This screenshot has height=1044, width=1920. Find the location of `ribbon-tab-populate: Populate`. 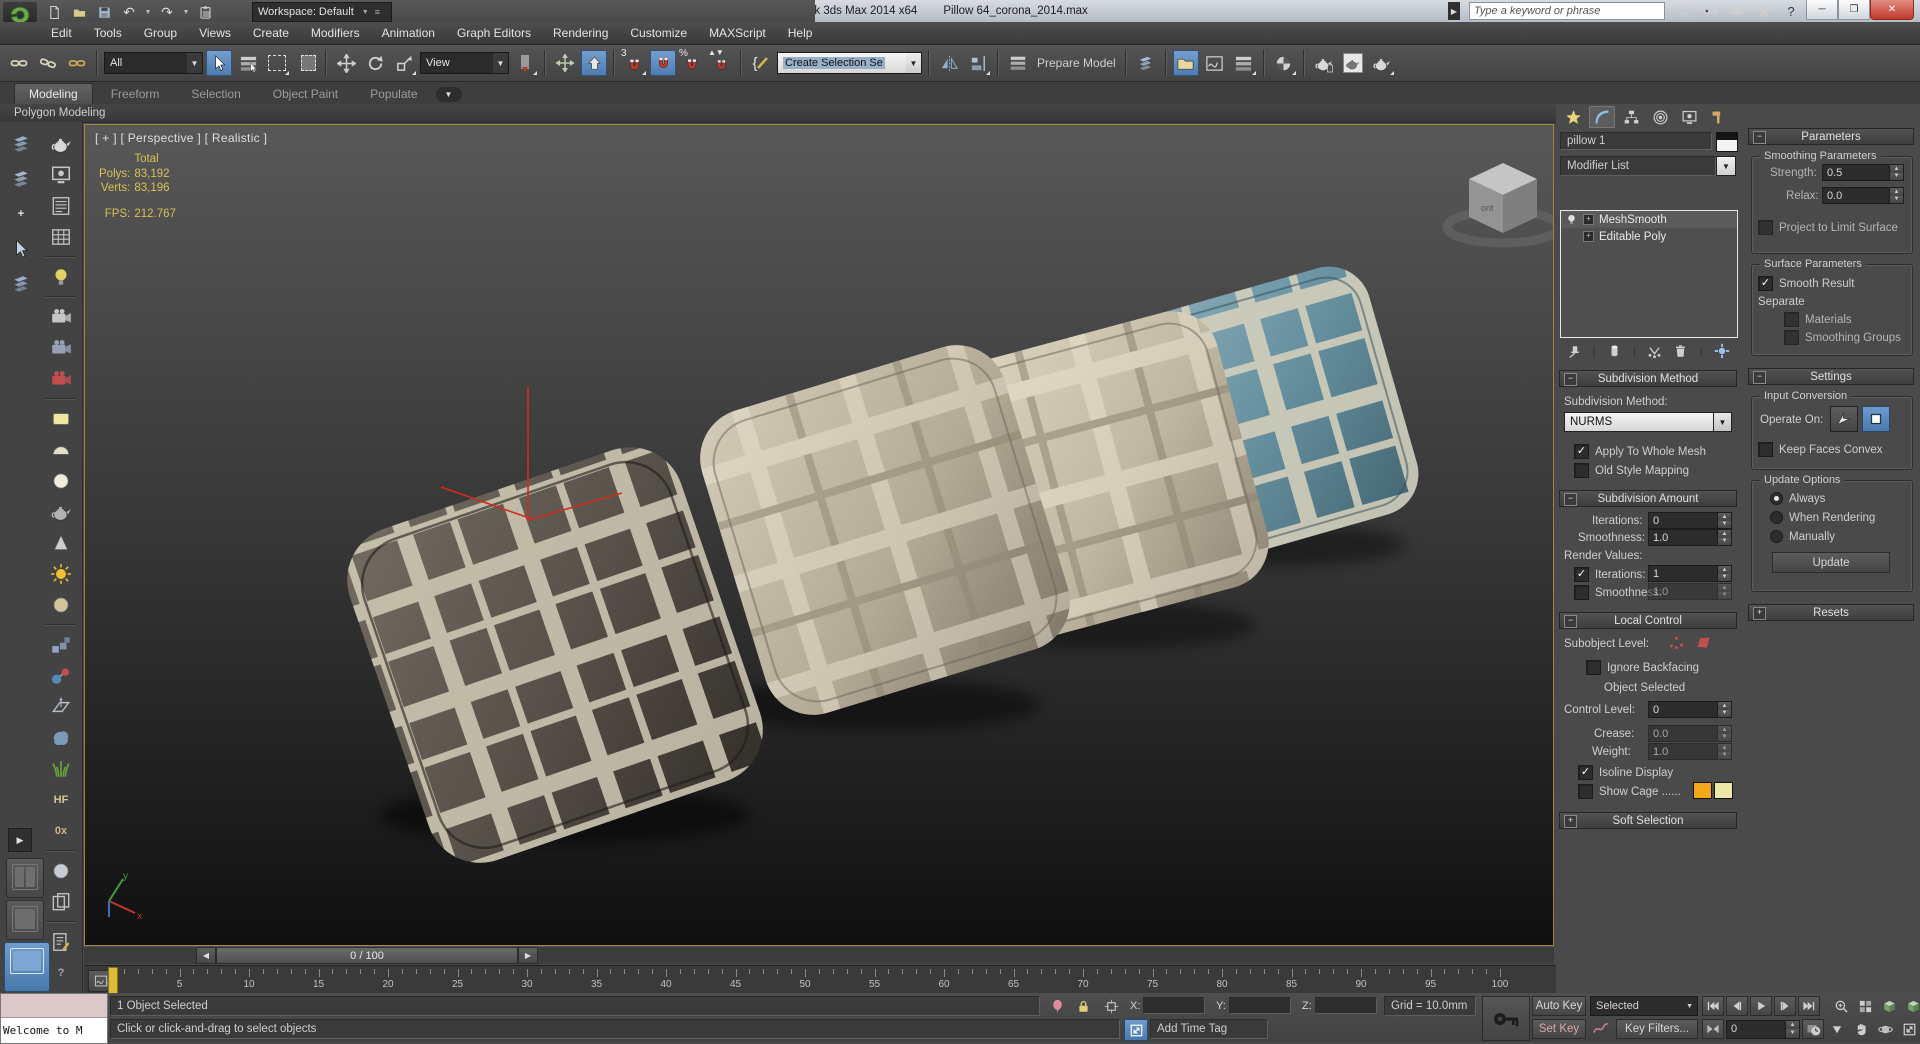

ribbon-tab-populate: Populate is located at coordinates (393, 94).